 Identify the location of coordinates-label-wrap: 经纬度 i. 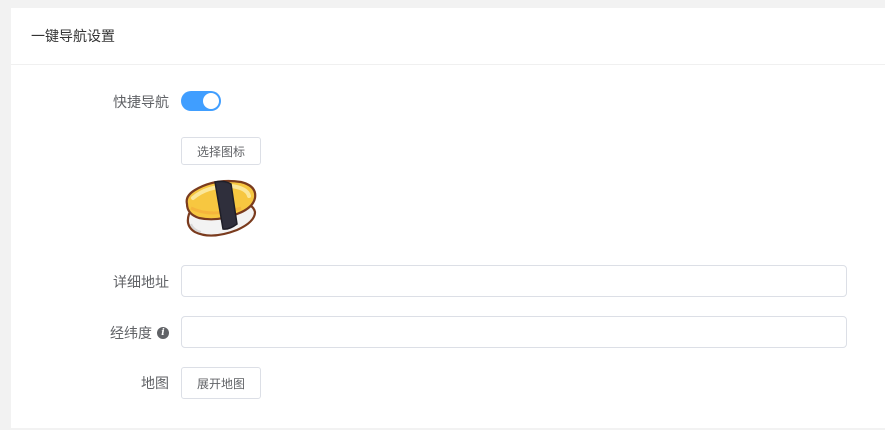
(139, 333).